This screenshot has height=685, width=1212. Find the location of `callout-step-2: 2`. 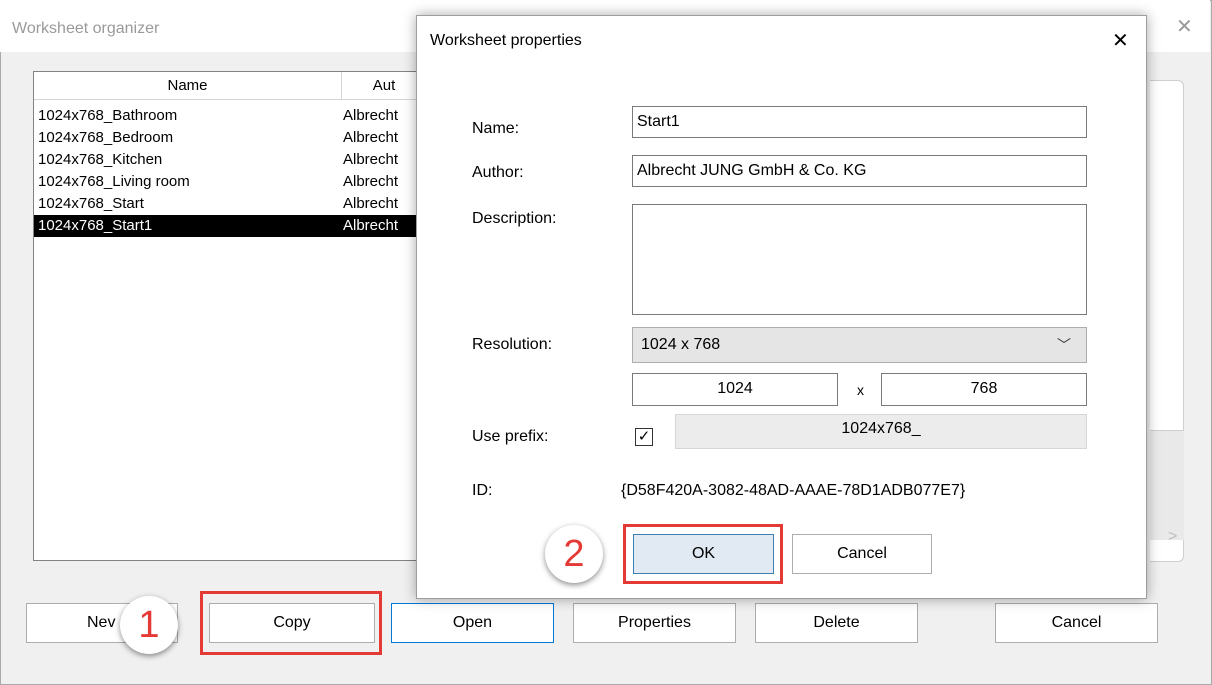

callout-step-2: 2 is located at coordinates (574, 554).